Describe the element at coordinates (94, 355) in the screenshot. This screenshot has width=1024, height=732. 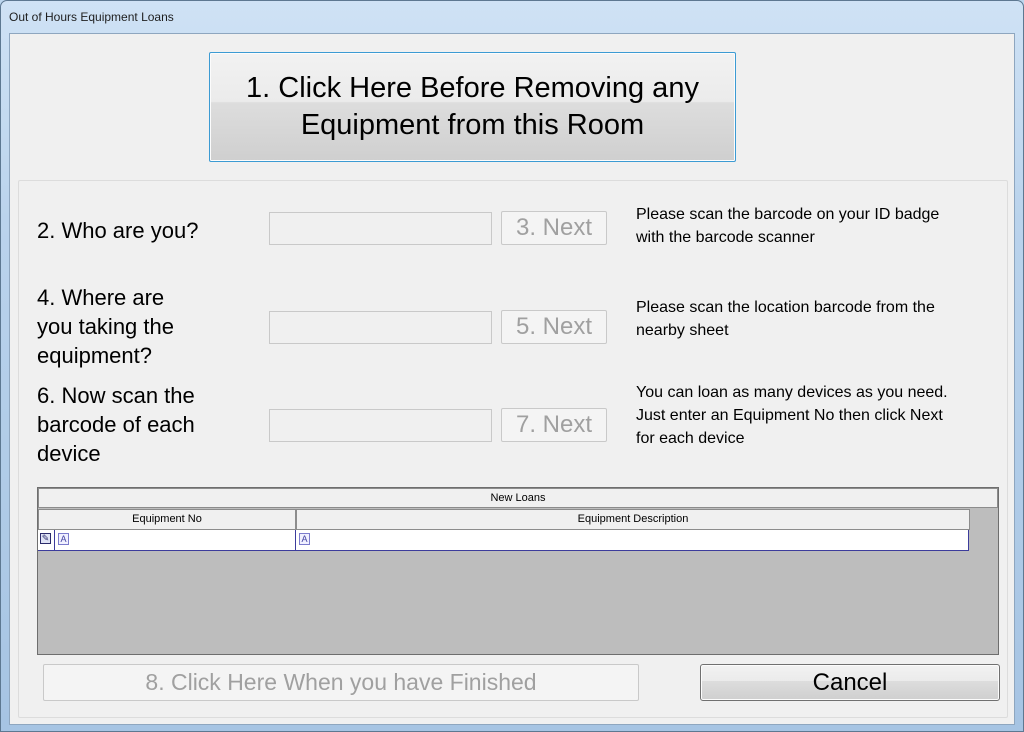
I see `label-line: equipment?` at that location.